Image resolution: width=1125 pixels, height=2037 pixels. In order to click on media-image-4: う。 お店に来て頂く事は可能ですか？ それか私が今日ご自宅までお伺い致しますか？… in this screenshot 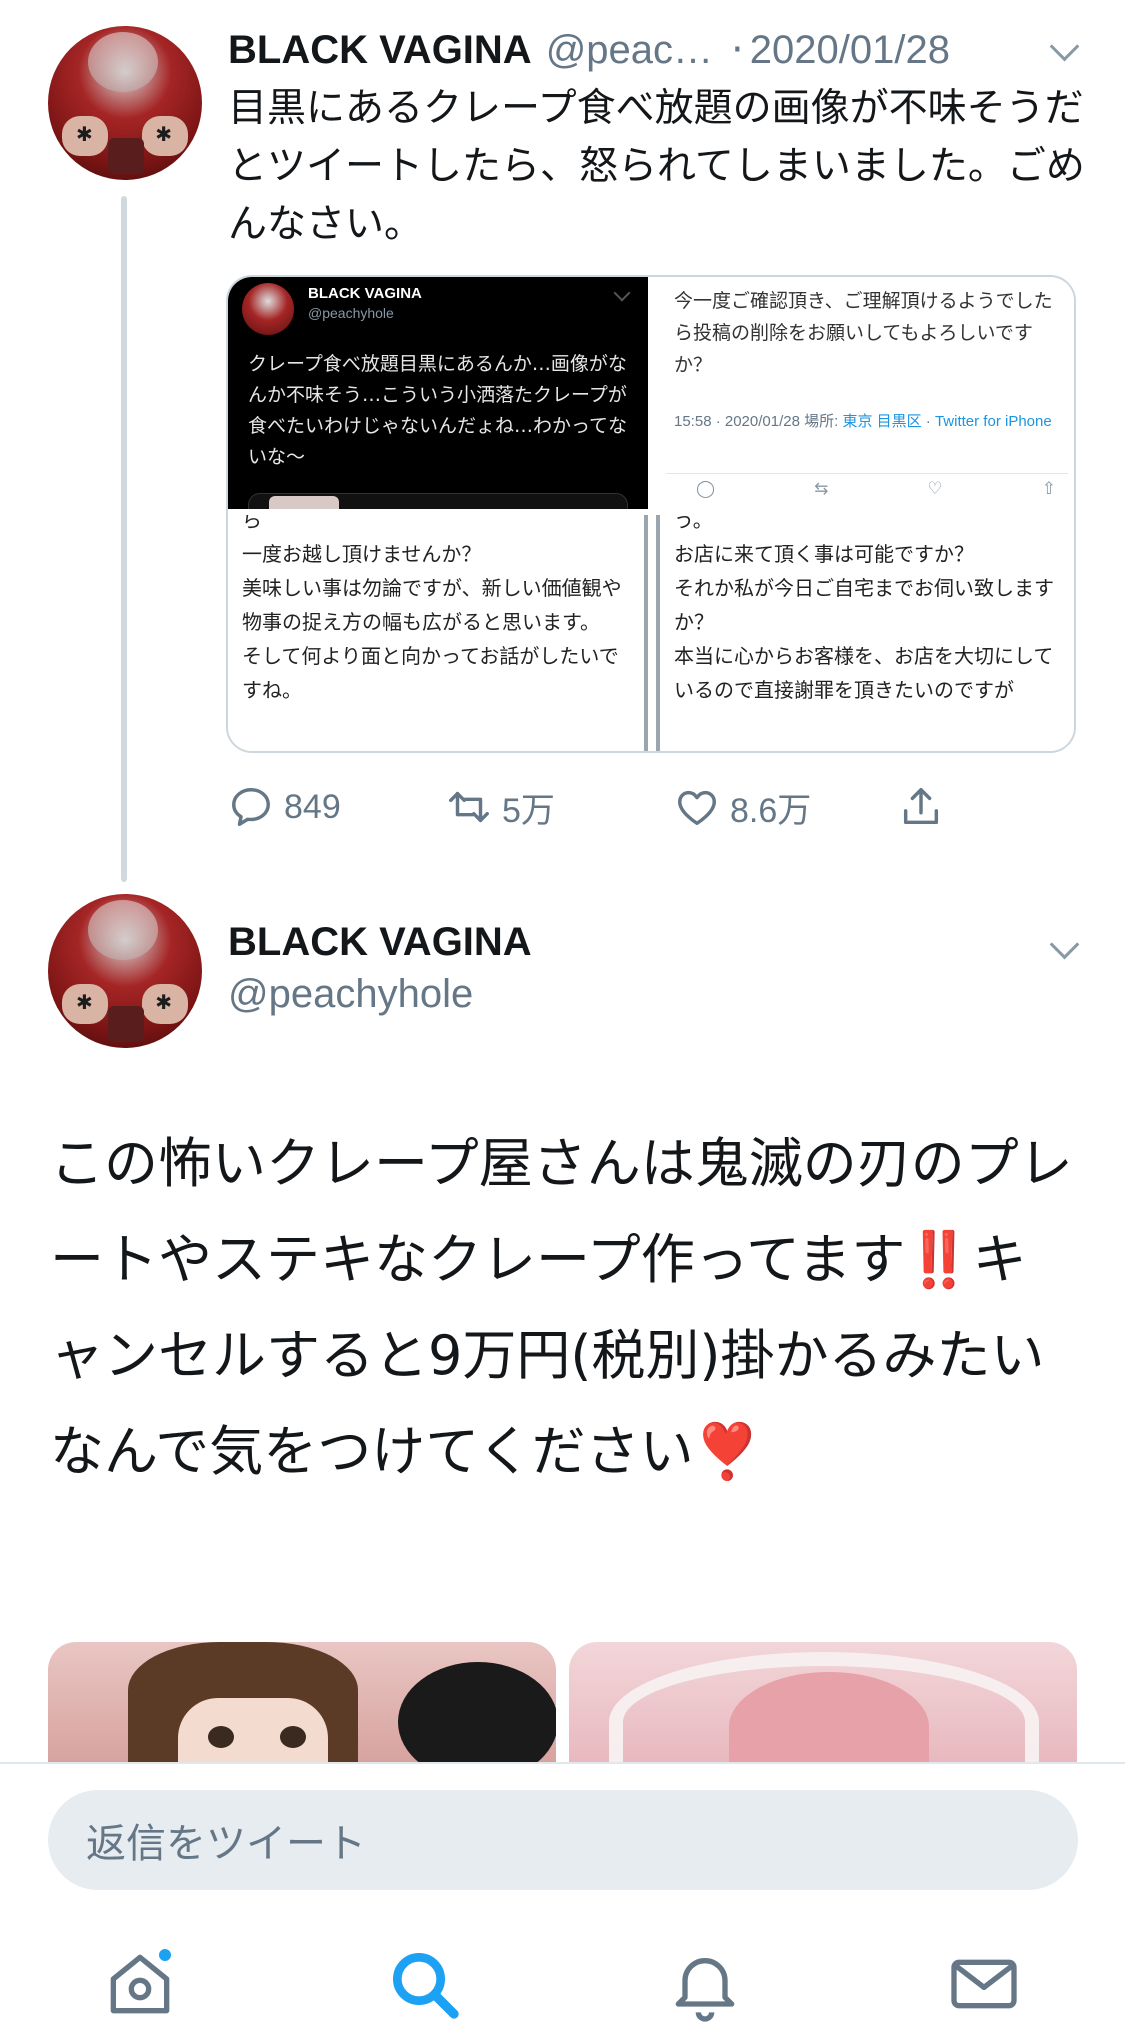, I will do `click(865, 633)`.